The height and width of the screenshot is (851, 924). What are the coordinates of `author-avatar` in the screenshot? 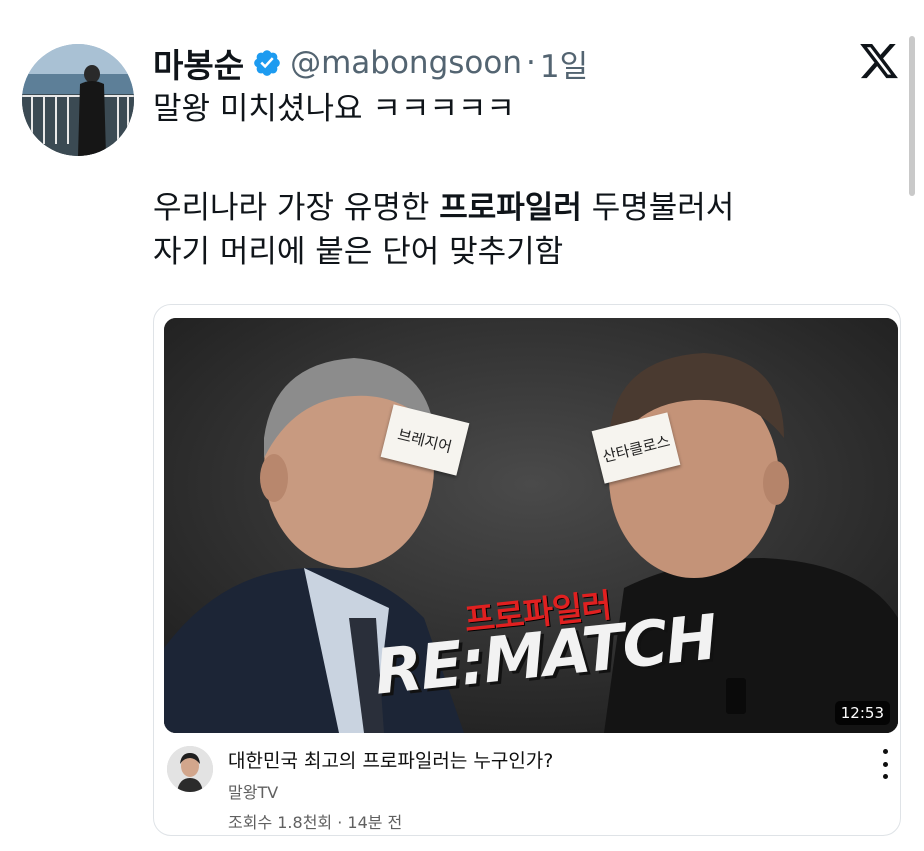 It's located at (78, 100).